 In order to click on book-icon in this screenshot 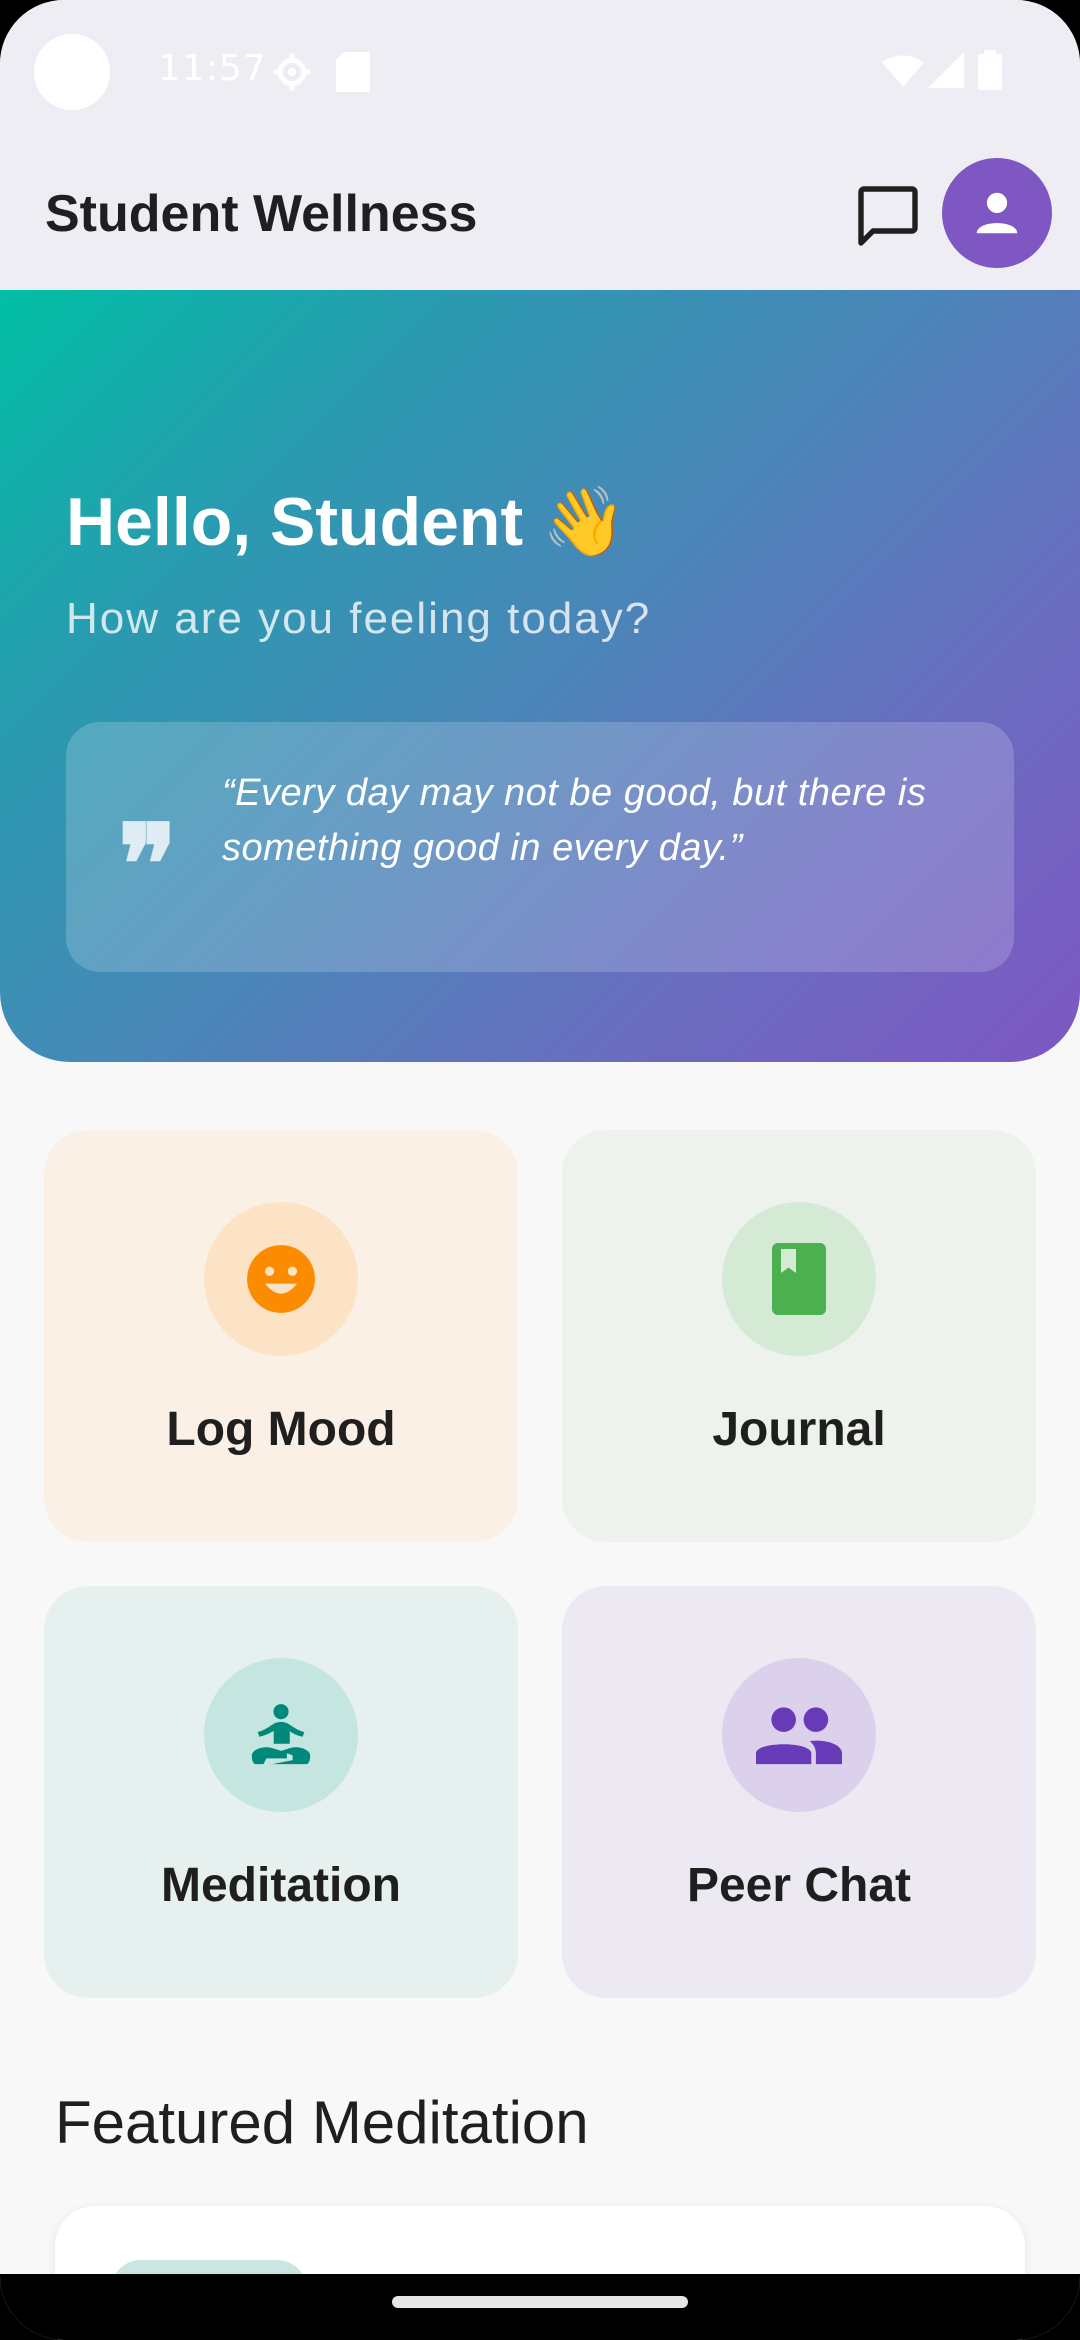, I will do `click(799, 1279)`.